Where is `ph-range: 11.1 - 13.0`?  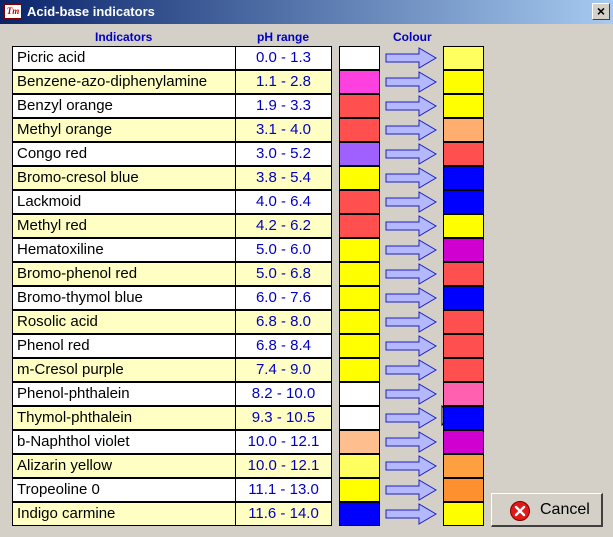
ph-range: 11.1 - 13.0 is located at coordinates (283, 489).